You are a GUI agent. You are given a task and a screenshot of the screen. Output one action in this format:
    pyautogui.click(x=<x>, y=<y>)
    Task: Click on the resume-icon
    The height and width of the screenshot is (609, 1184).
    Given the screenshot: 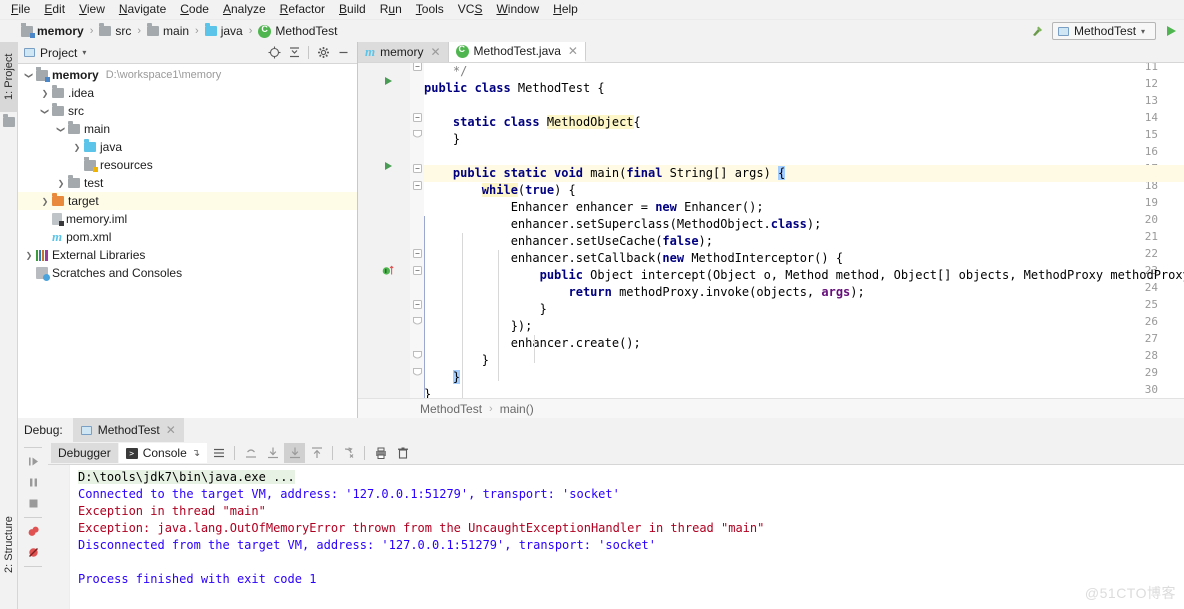 What is the action you would take?
    pyautogui.click(x=33, y=461)
    